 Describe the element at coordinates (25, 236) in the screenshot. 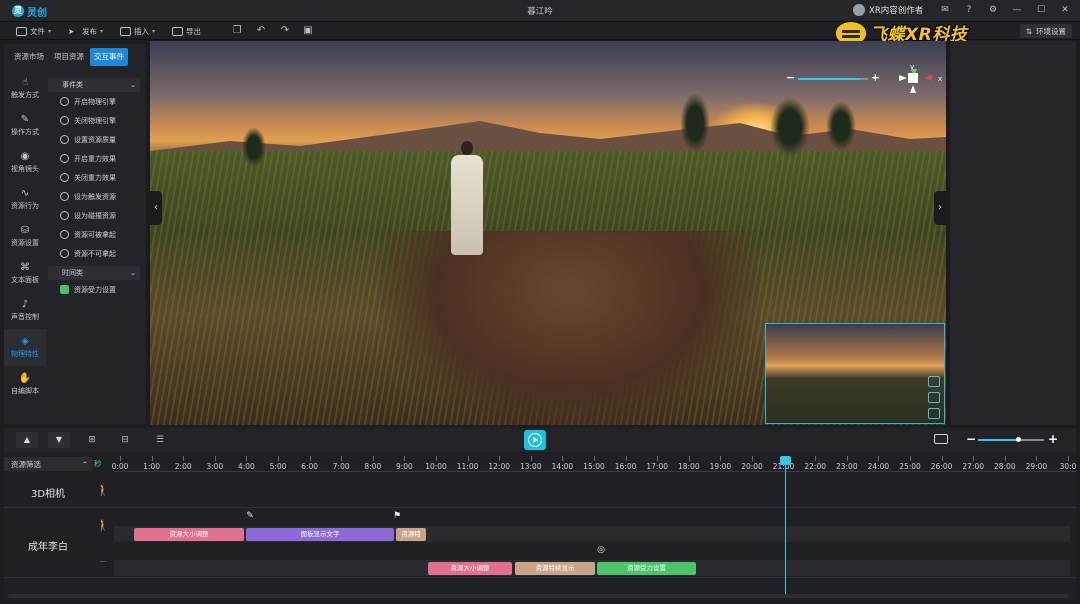

I see `rail-item-resource-settings: ⛁ 资源设置` at that location.